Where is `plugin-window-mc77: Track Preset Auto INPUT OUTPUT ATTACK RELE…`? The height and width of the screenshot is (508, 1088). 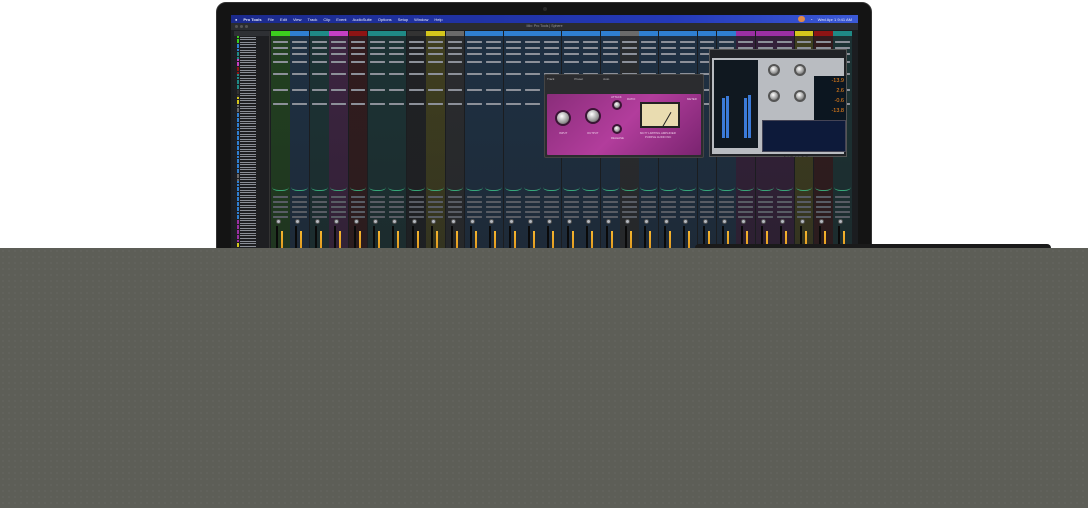
plugin-window-mc77: Track Preset Auto INPUT OUTPUT ATTACK RELE… is located at coordinates (624, 116).